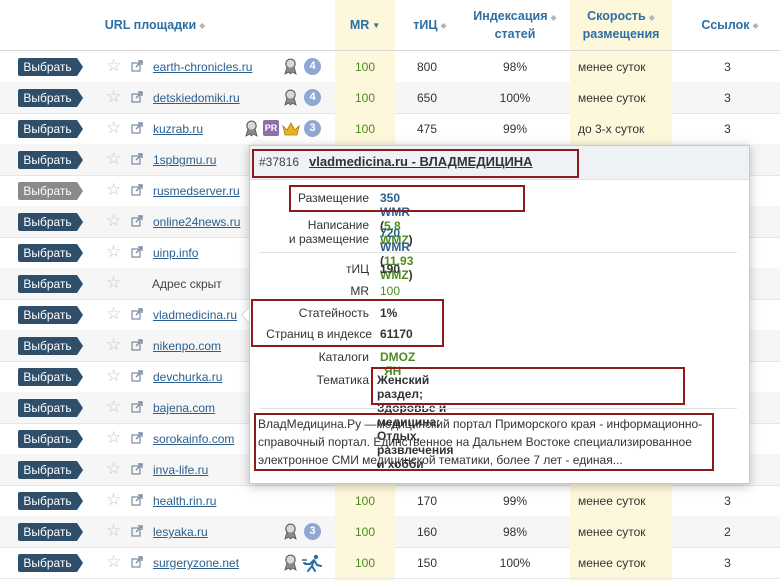 The height and width of the screenshot is (581, 780). I want to click on site-url-link: health.rin.ru, so click(184, 501).